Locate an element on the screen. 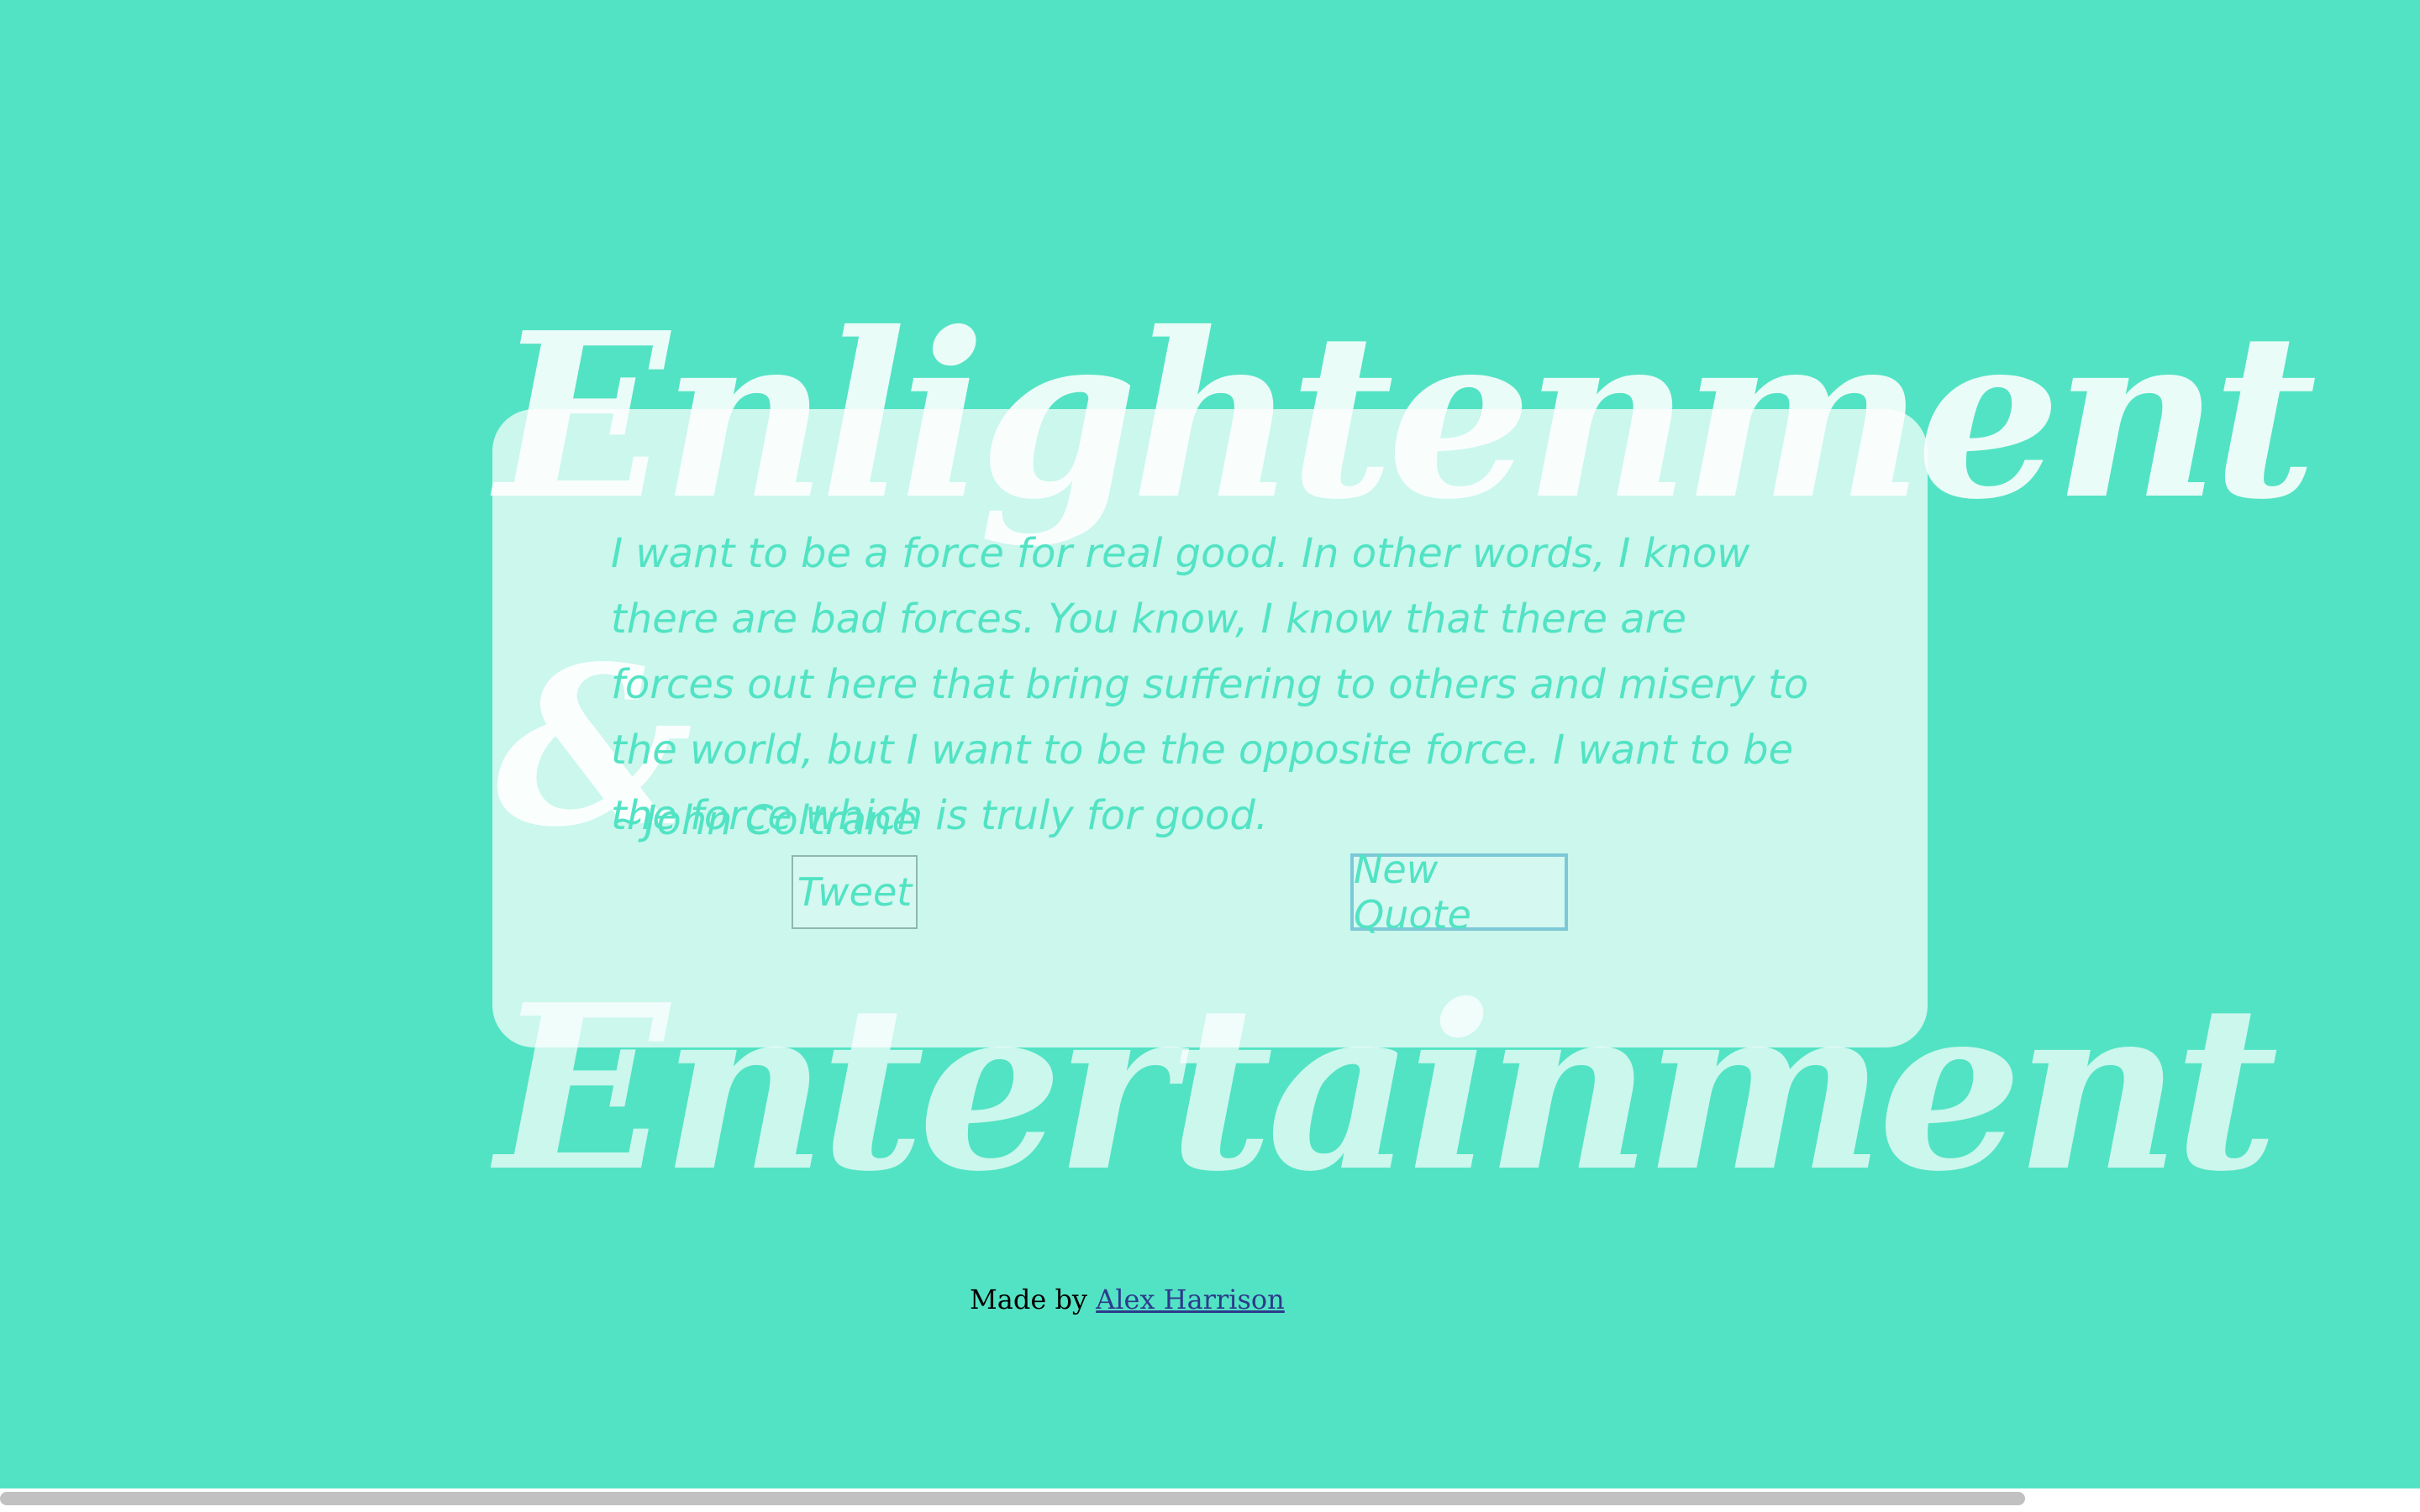 The width and height of the screenshot is (2420, 1512). author-link: Alex Harrison is located at coordinates (1191, 1299).